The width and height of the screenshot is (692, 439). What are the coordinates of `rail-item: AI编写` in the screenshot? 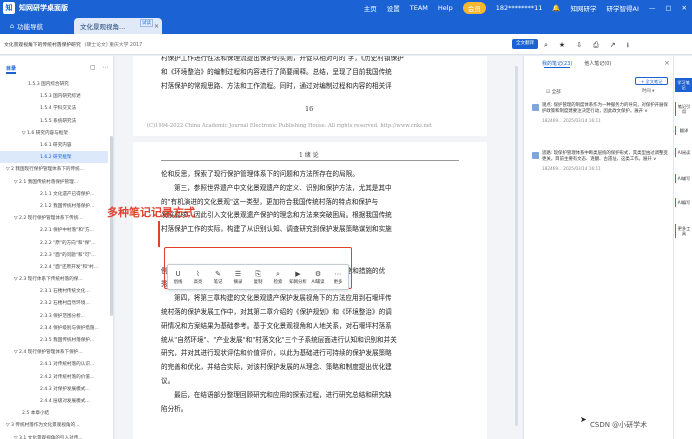 It's located at (683, 202).